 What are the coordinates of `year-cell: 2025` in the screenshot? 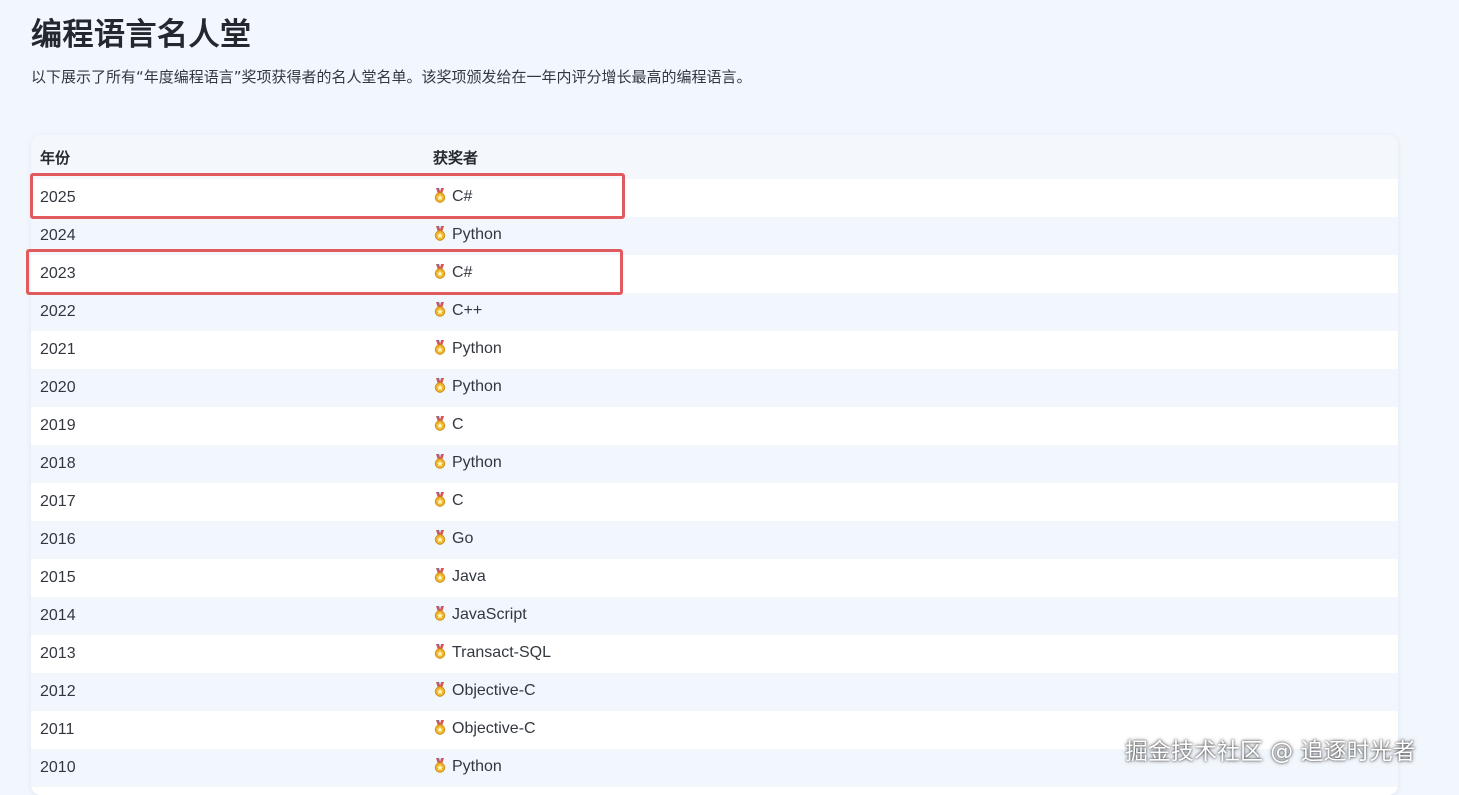 It's located at (227, 198).